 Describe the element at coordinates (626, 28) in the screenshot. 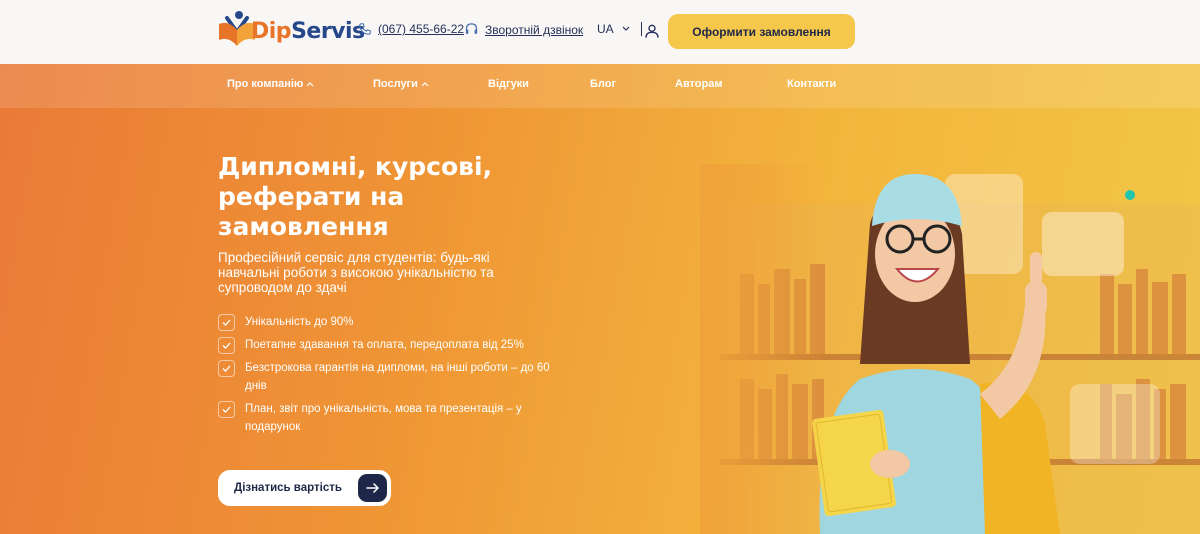

I see `chevron-down-icon` at that location.